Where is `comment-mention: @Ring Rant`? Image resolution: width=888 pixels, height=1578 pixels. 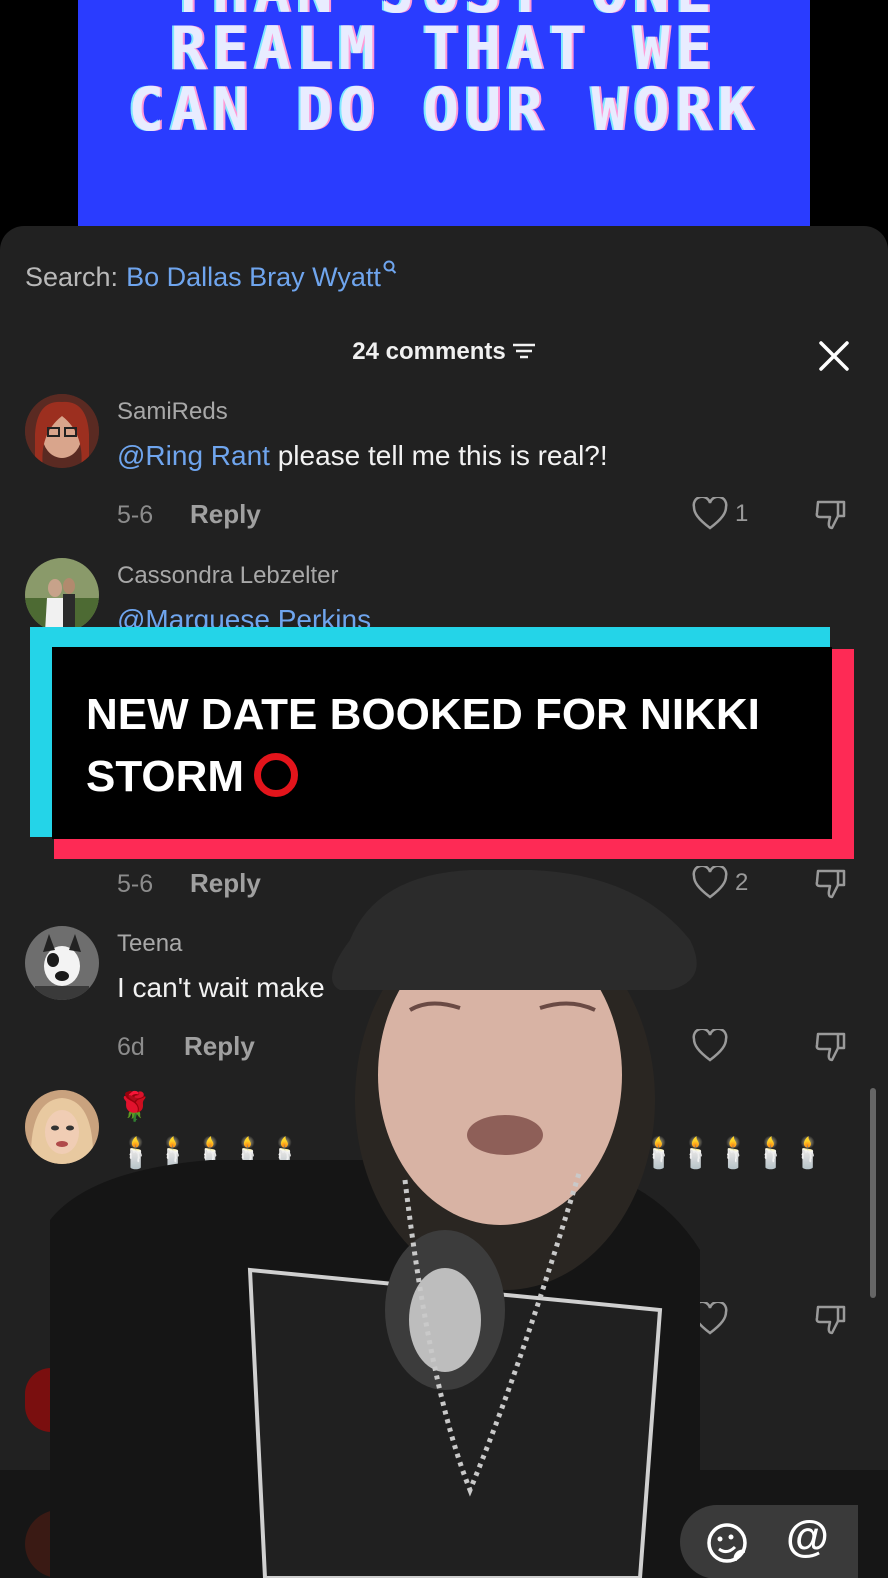
comment-mention: @Ring Rant is located at coordinates (193, 455).